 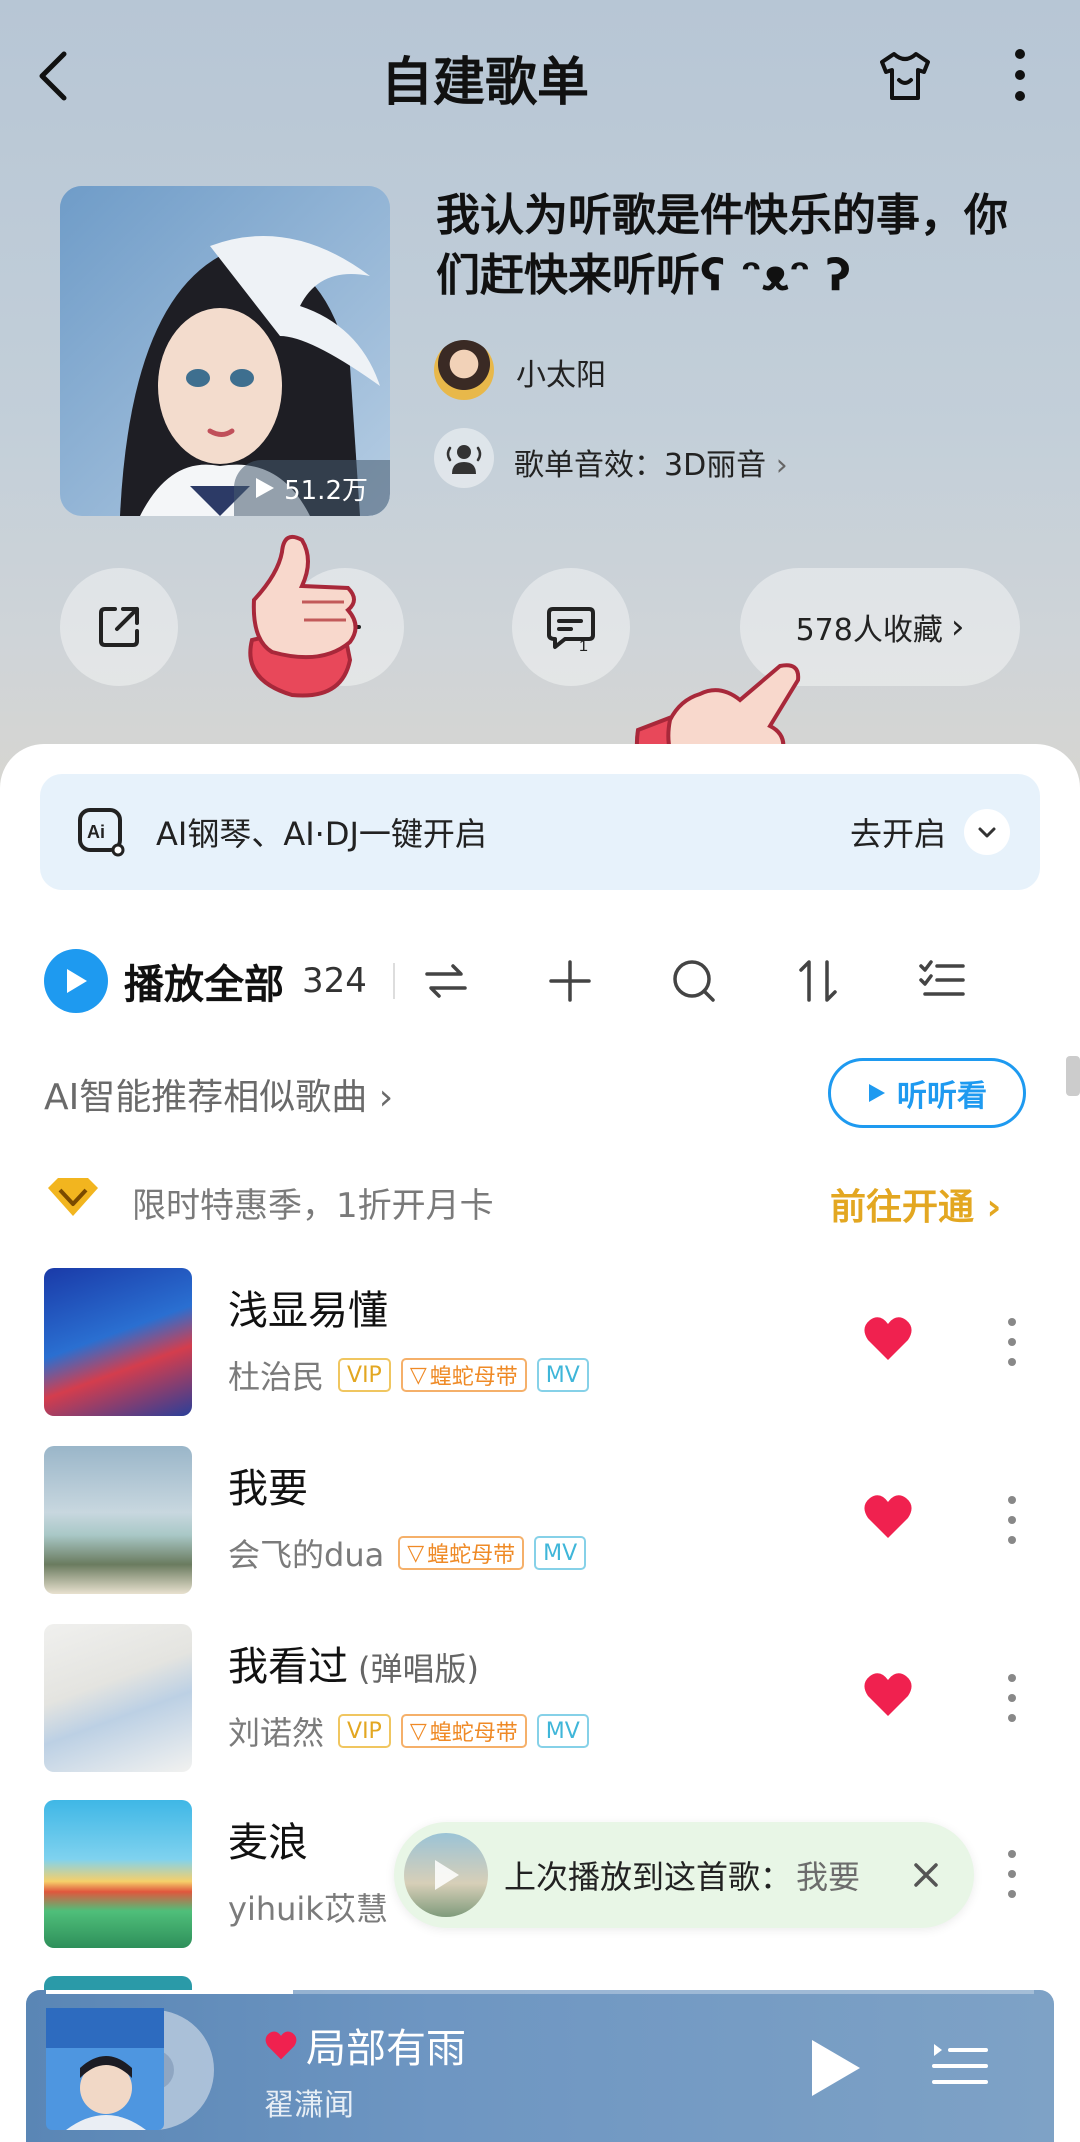 What do you see at coordinates (942, 1096) in the screenshot?
I see `listen-button-label: 听听看` at bounding box center [942, 1096].